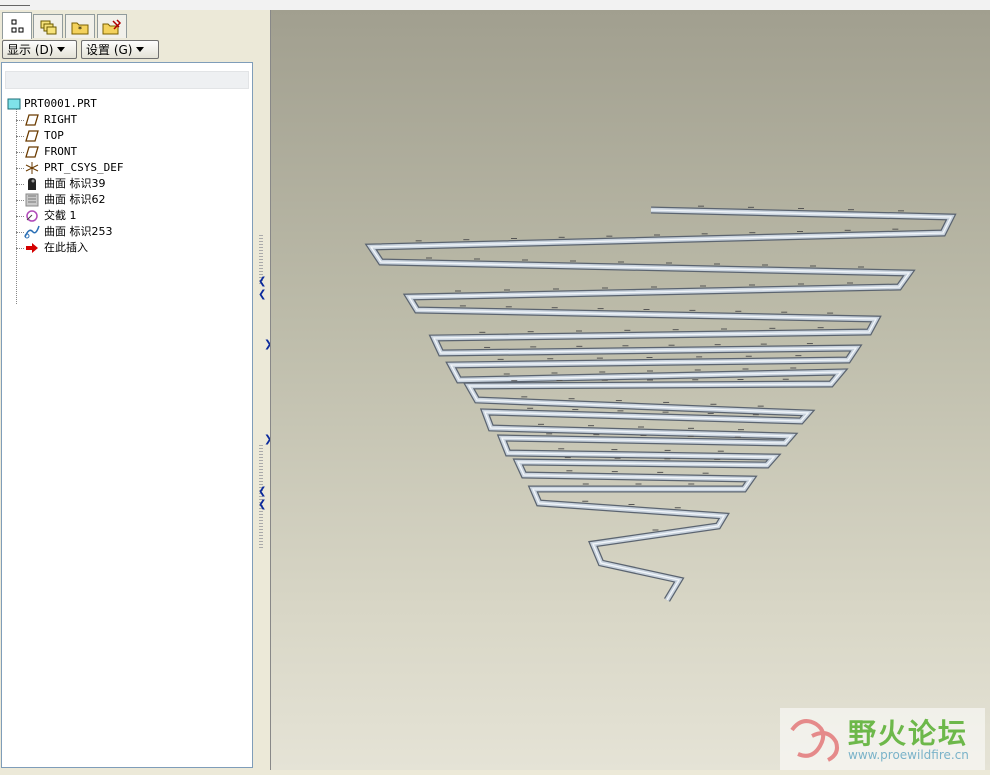  What do you see at coordinates (127, 120) in the screenshot?
I see `tree-item-right: RIGHT` at bounding box center [127, 120].